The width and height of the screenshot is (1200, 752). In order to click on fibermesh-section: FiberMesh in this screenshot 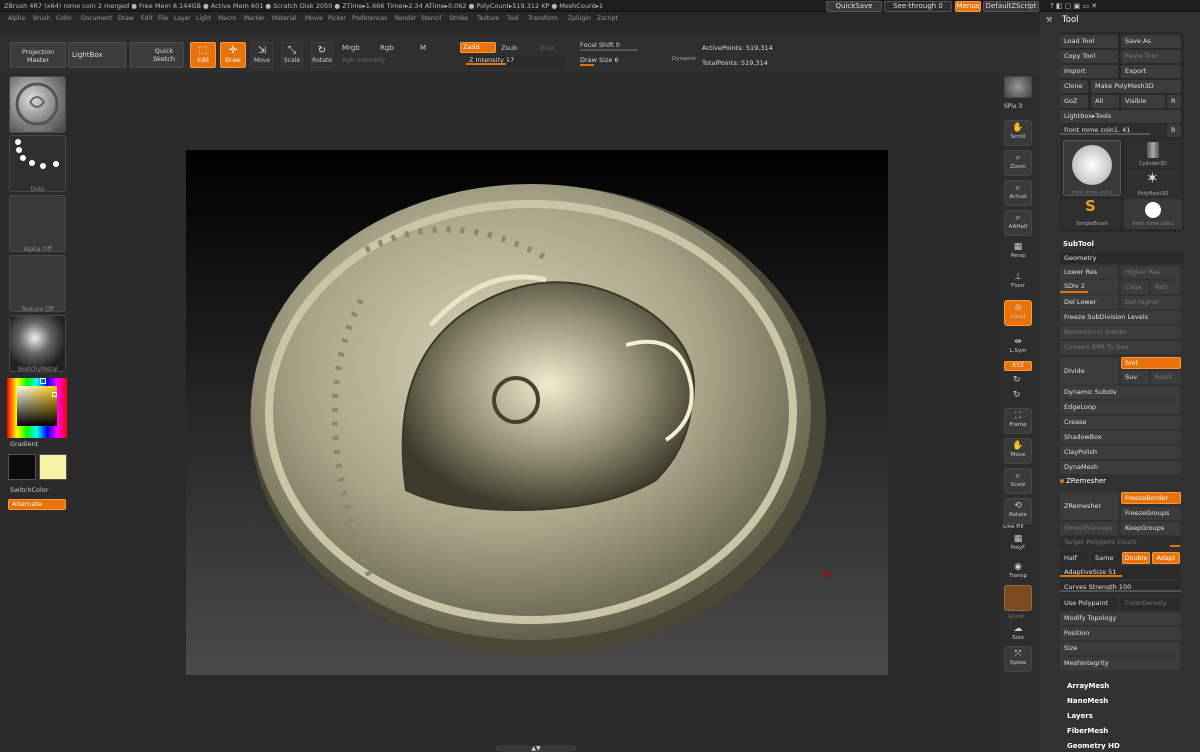, I will do `click(1087, 731)`.